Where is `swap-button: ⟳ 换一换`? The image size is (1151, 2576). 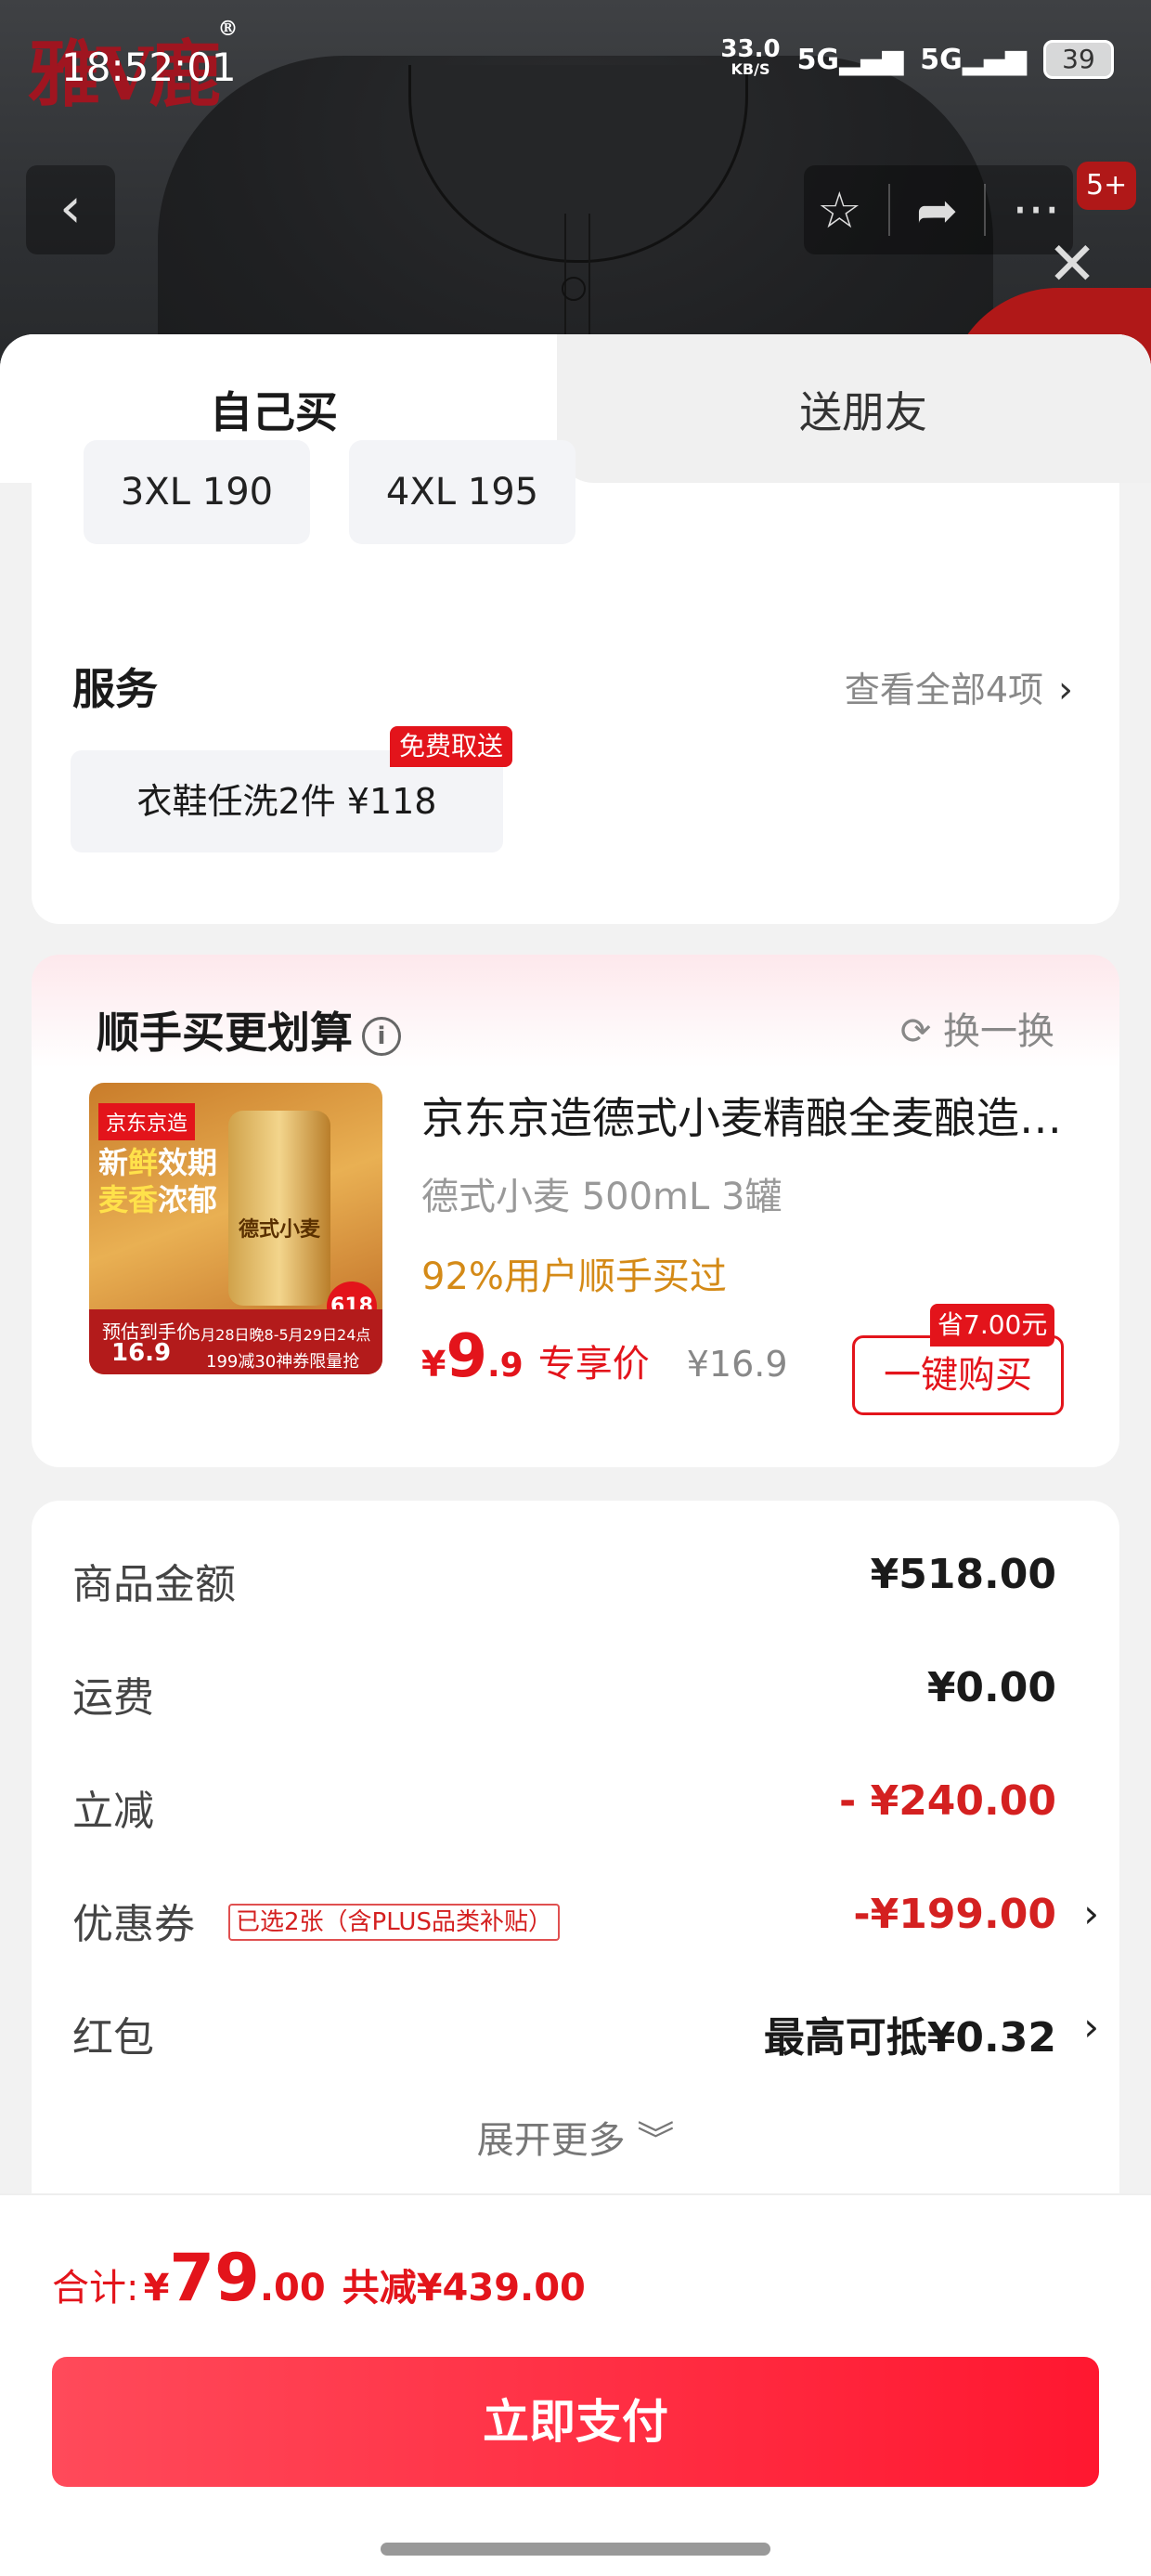 swap-button: ⟳ 换一换 is located at coordinates (977, 1028).